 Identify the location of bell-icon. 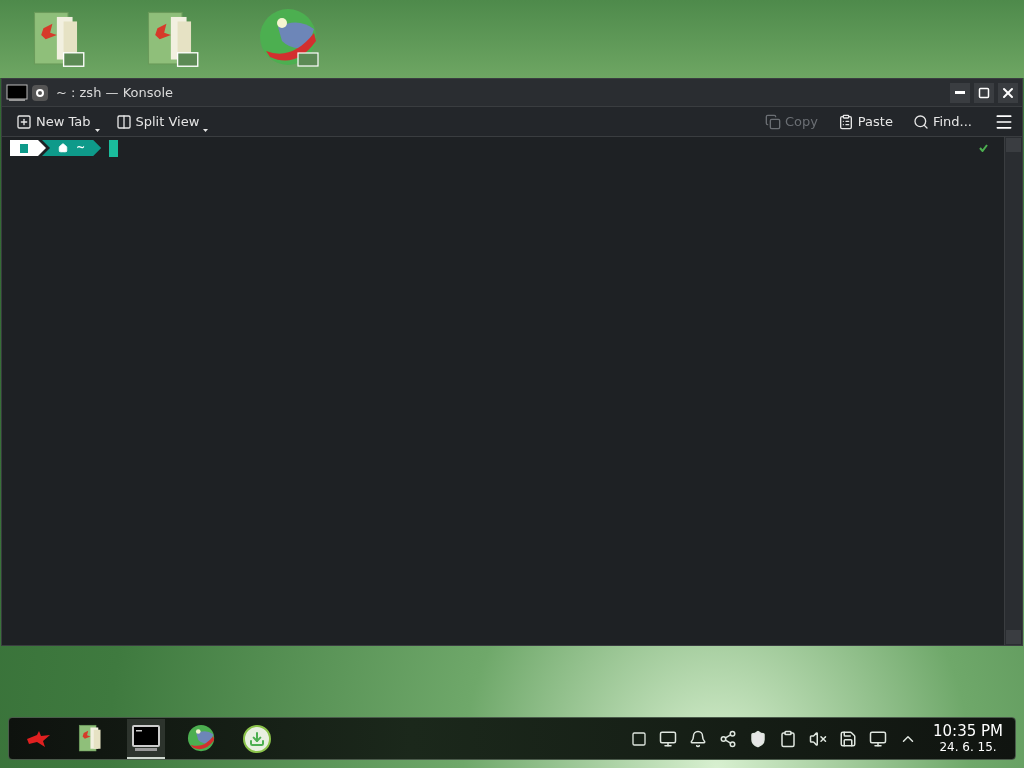
(698, 738).